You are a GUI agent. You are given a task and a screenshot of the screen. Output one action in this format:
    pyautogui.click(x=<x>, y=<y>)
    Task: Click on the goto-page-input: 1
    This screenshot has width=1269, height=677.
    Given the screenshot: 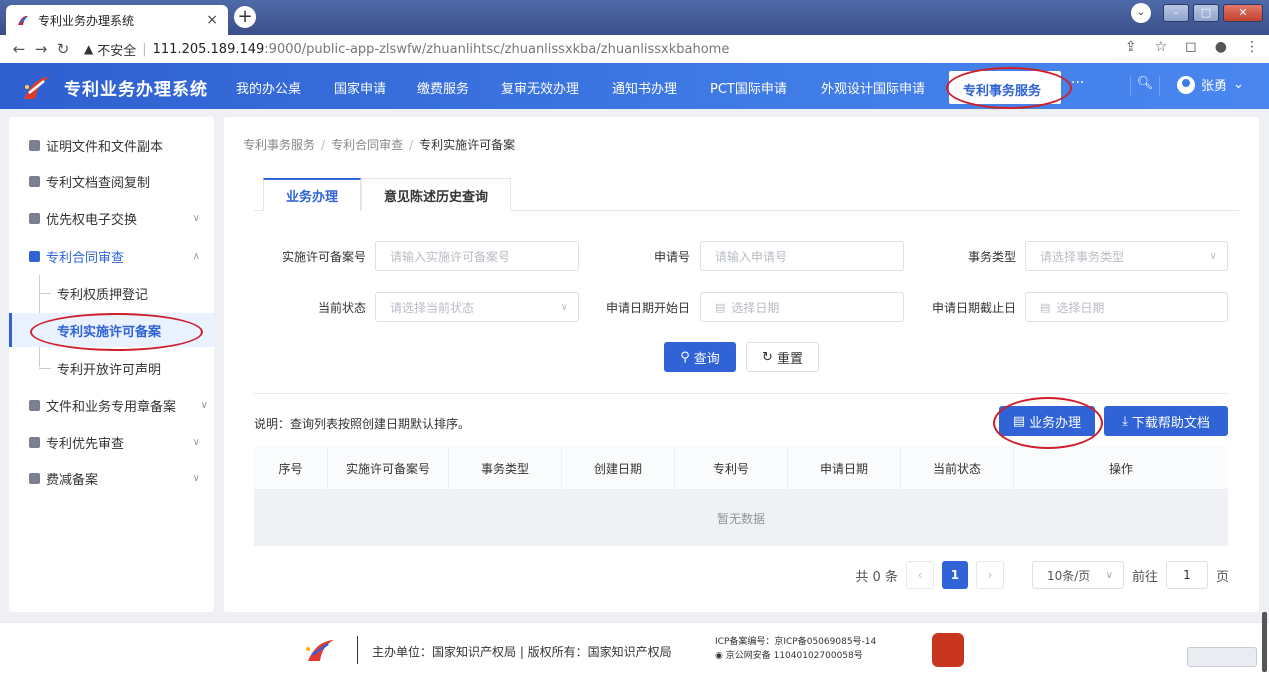 What is the action you would take?
    pyautogui.click(x=1186, y=575)
    